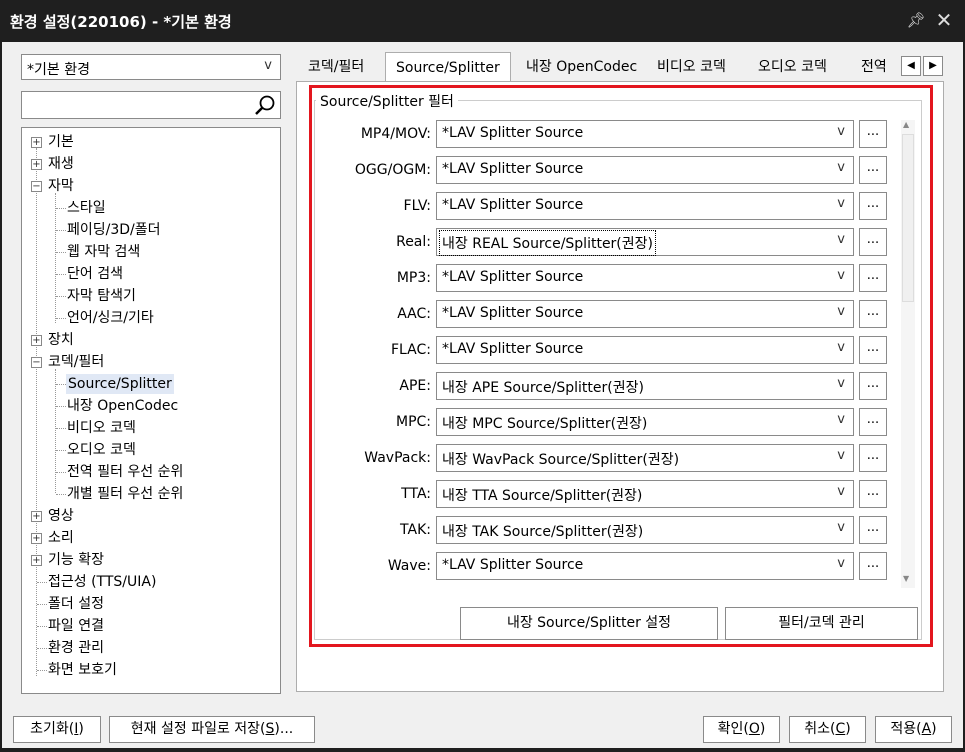  Describe the element at coordinates (110, 318) in the screenshot. I see `tree-item-language-sync: 언어/싱크/기타` at that location.